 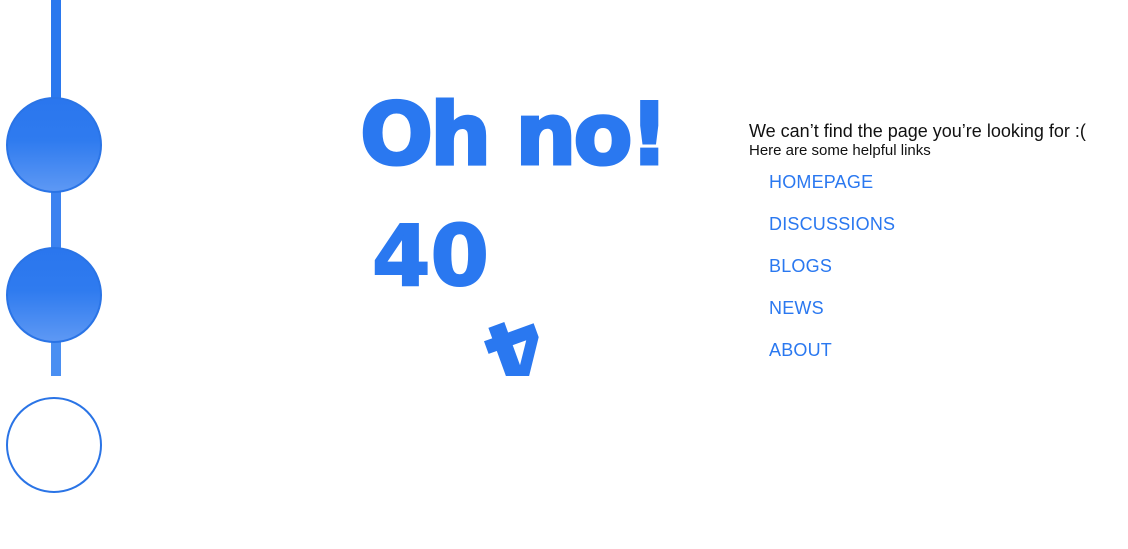 What do you see at coordinates (430, 256) in the screenshot?
I see `error-code-digits: 40` at bounding box center [430, 256].